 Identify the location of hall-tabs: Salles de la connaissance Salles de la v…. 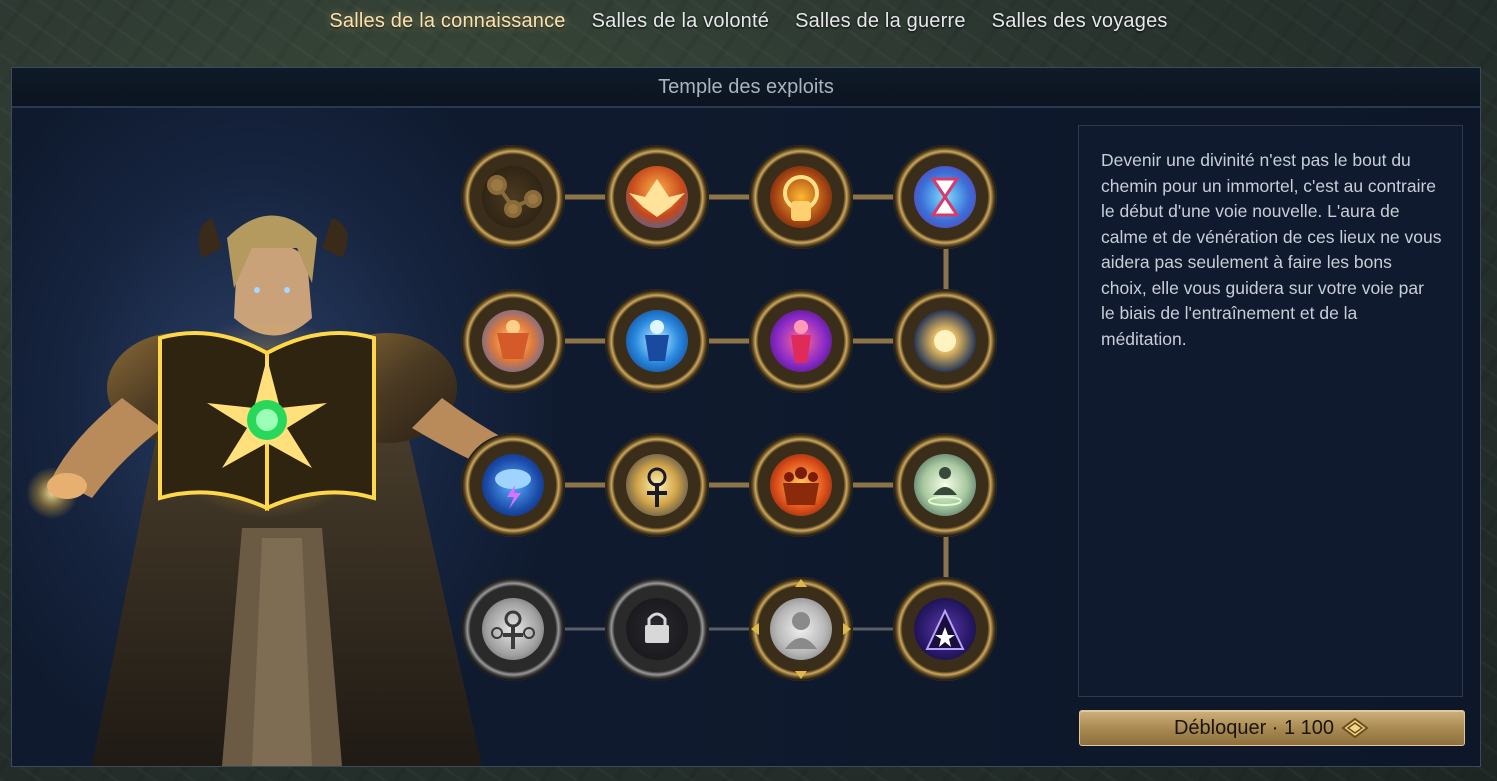
(748, 21).